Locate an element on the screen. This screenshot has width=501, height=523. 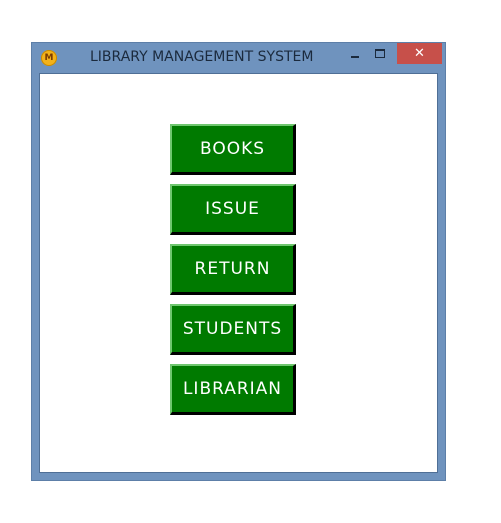
window-title: LIBRARY MANAGEMENT SYSTEM is located at coordinates (202, 57).